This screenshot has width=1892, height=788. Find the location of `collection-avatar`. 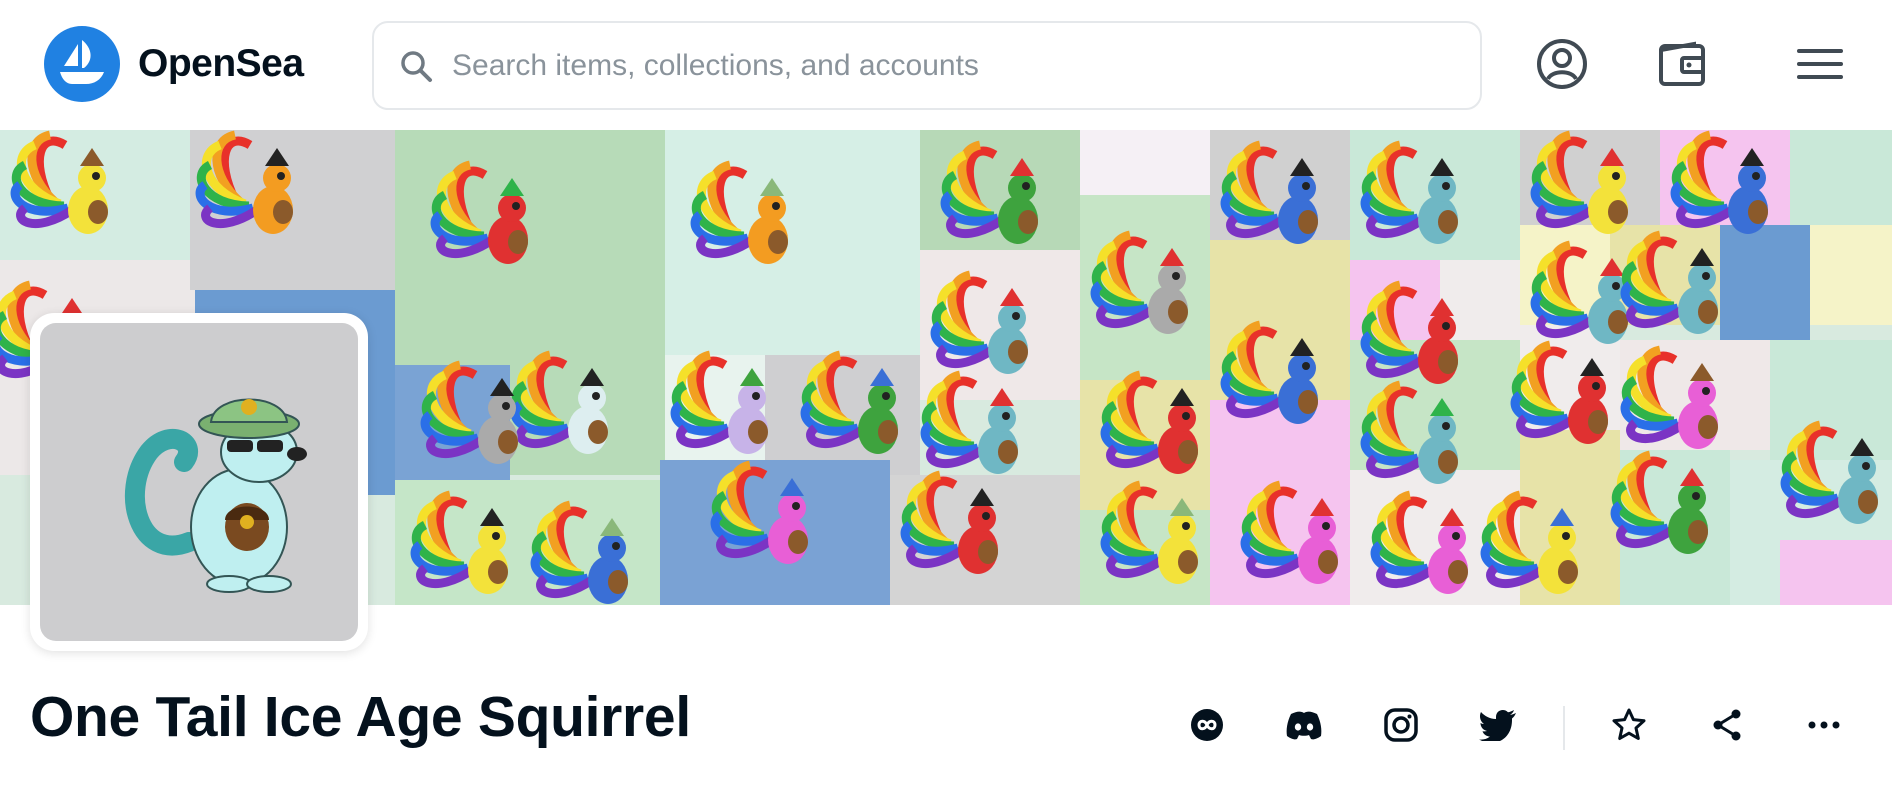

collection-avatar is located at coordinates (199, 482).